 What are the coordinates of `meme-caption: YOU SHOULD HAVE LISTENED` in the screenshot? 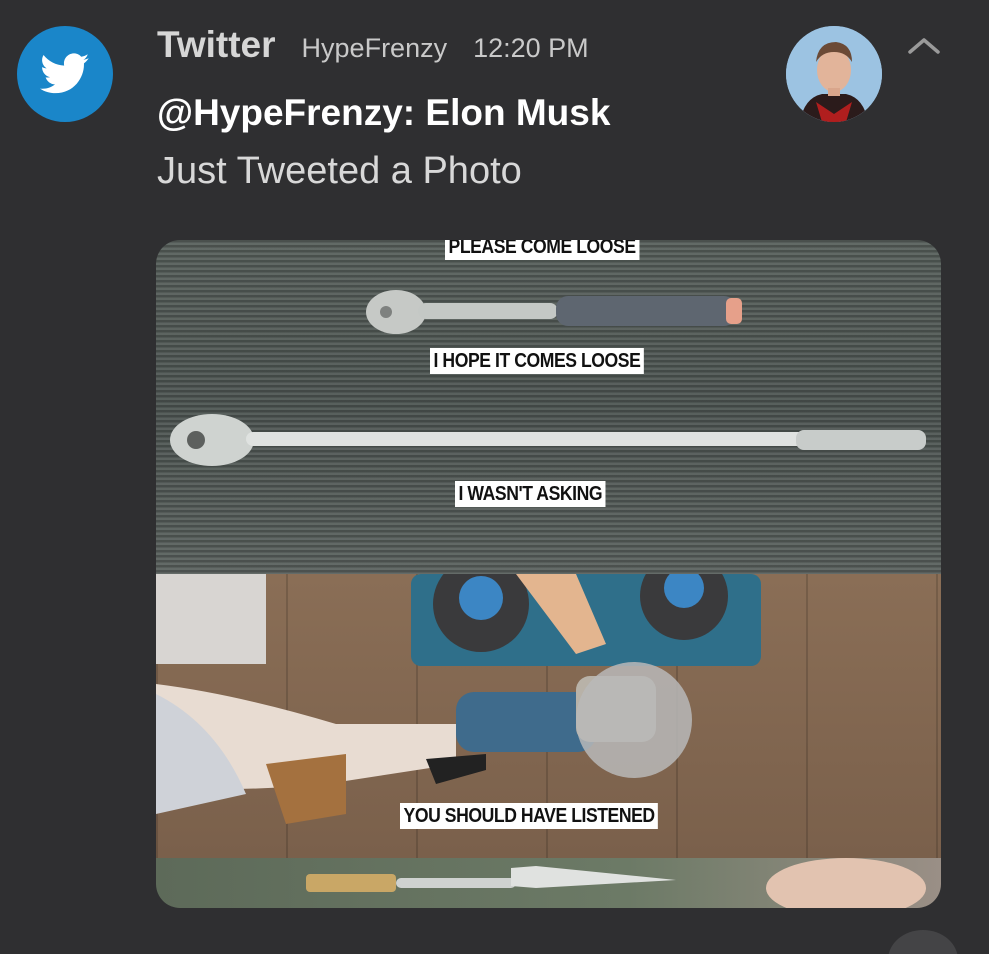 It's located at (529, 816).